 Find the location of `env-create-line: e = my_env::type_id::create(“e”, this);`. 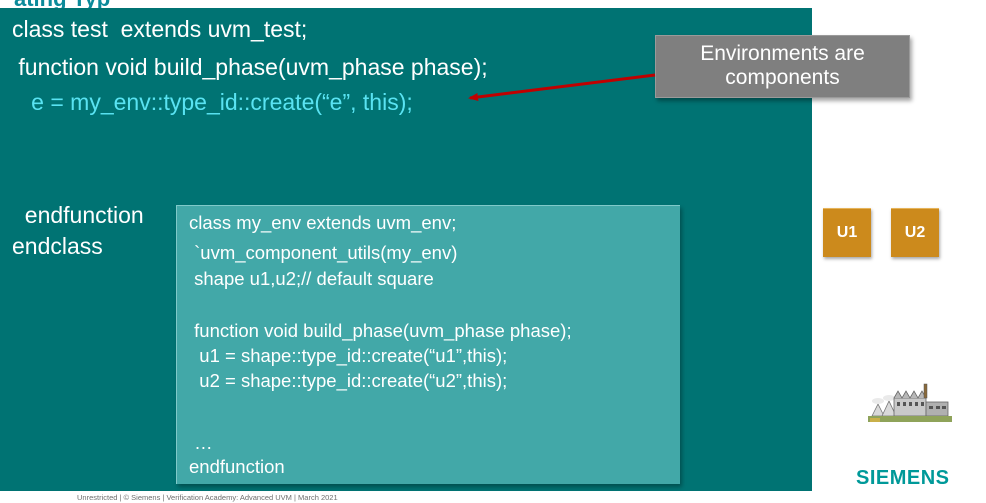

env-create-line: e = my_env::type_id::create(“e”, this); is located at coordinates (212, 102).